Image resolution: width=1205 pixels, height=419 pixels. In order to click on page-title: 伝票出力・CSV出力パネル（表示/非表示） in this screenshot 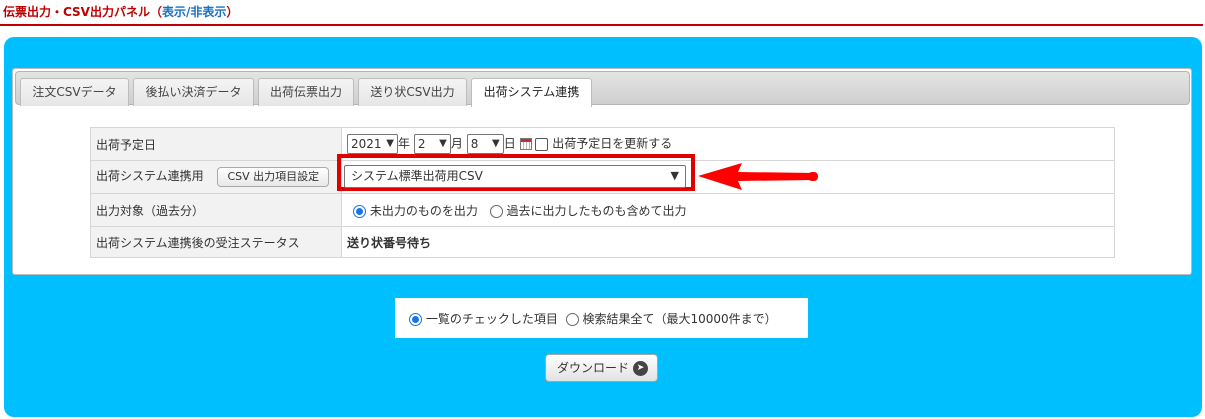, I will do `click(120, 11)`.